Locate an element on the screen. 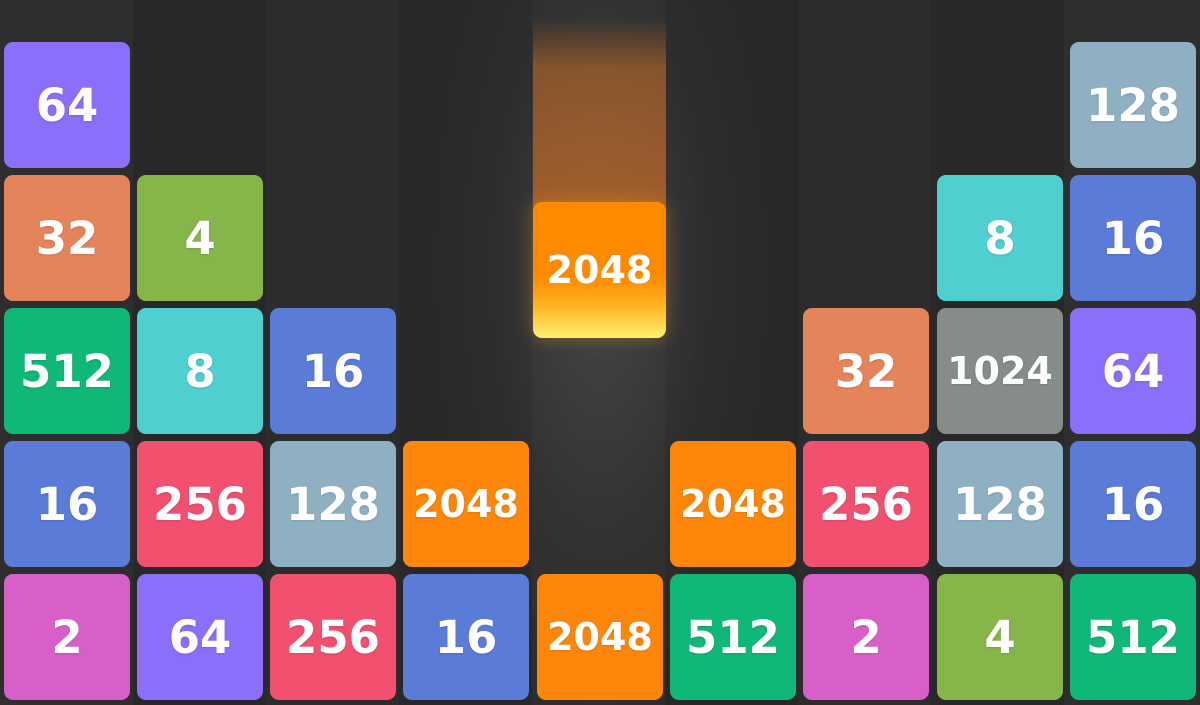 Image resolution: width=1200 pixels, height=705 pixels. falling-trail is located at coordinates (599, 118).